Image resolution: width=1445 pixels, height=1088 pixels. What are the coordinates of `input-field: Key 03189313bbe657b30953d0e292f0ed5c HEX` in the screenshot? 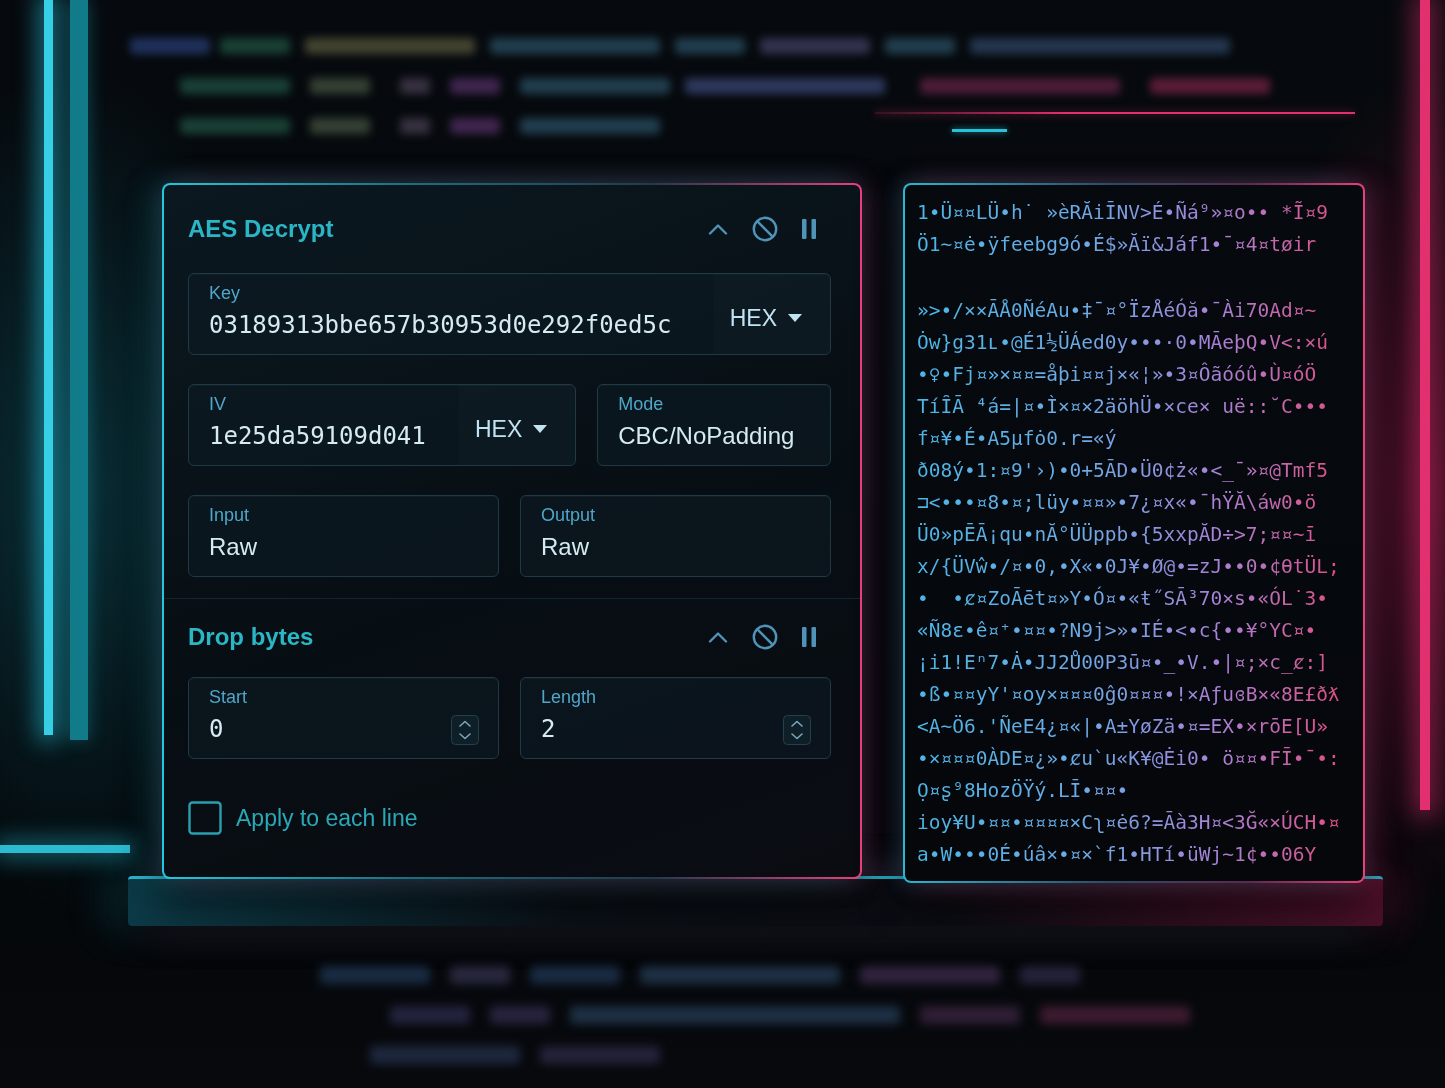 It's located at (509, 314).